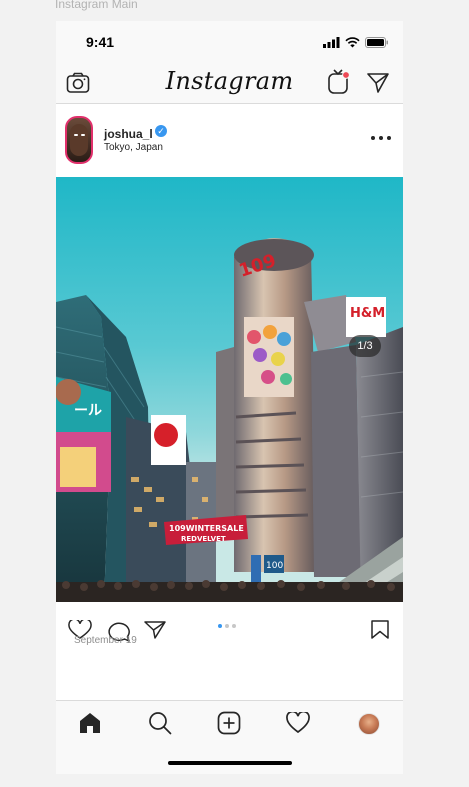 The width and height of the screenshot is (469, 787). Describe the element at coordinates (380, 630) in the screenshot. I see `bookmark-icon` at that location.